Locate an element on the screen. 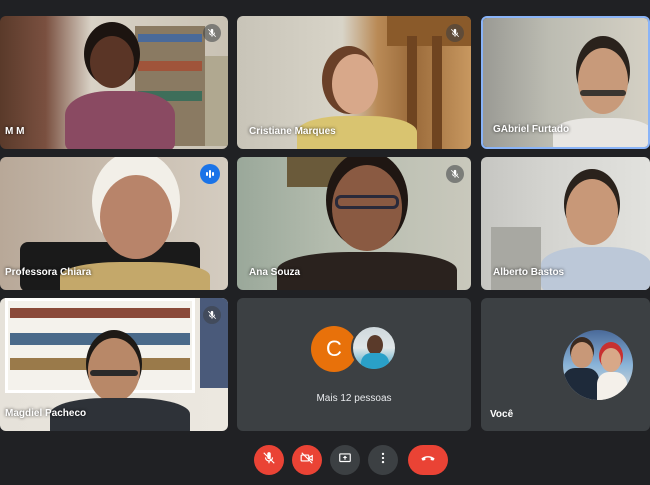 The width and height of the screenshot is (650, 485). participant-name: Ana Souza is located at coordinates (275, 272).